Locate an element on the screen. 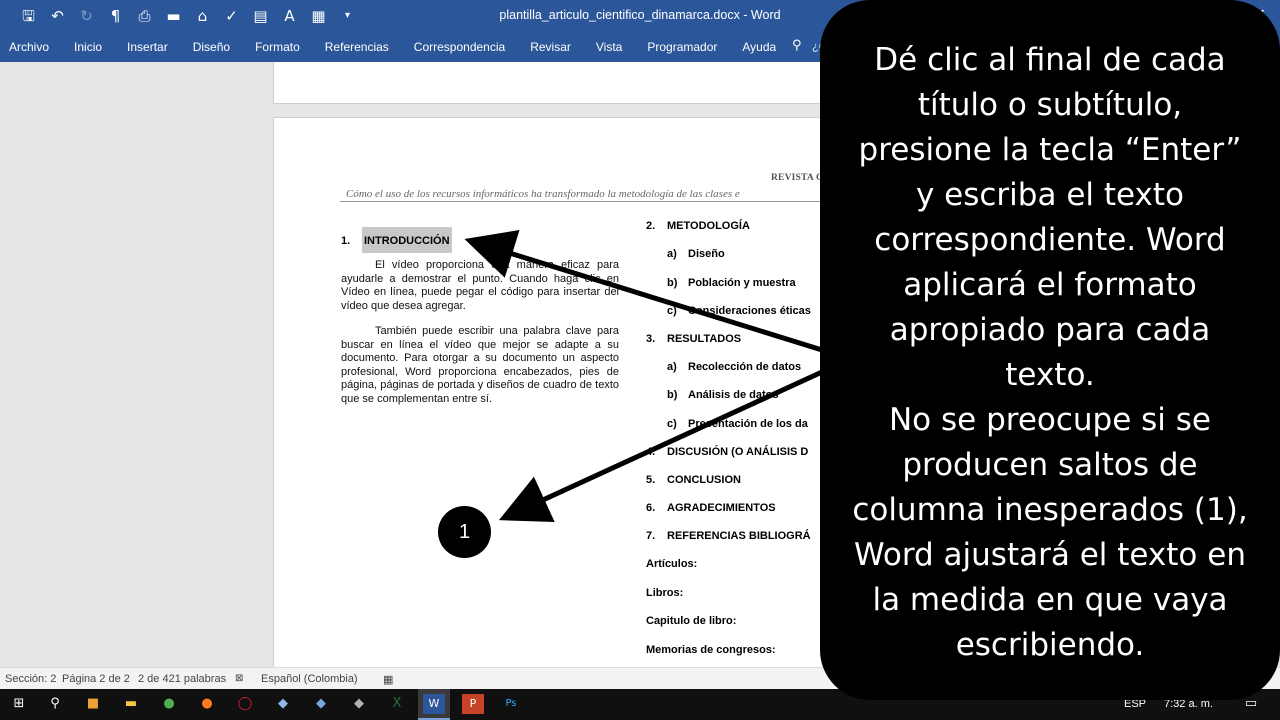  search-icon: ⚲ is located at coordinates (797, 45).